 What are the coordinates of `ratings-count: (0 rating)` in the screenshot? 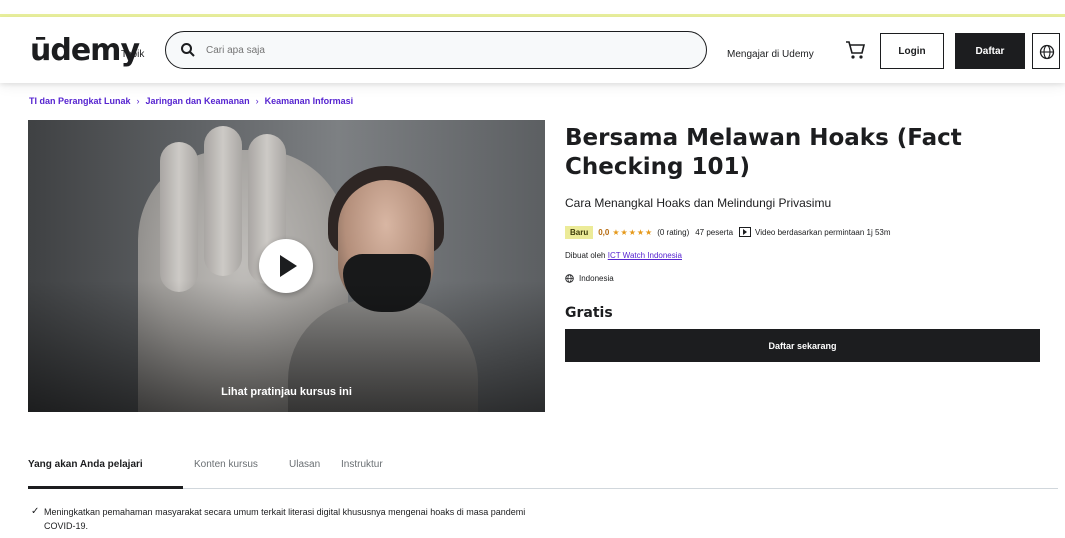 It's located at (673, 232).